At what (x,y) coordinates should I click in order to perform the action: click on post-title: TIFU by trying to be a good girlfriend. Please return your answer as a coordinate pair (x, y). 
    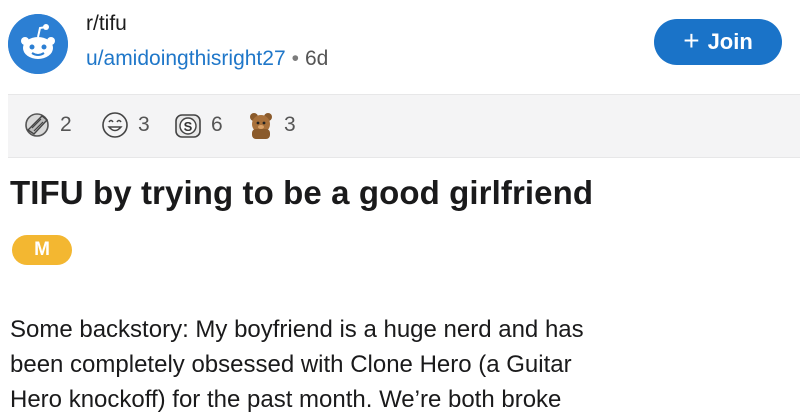
    Looking at the image, I should click on (301, 193).